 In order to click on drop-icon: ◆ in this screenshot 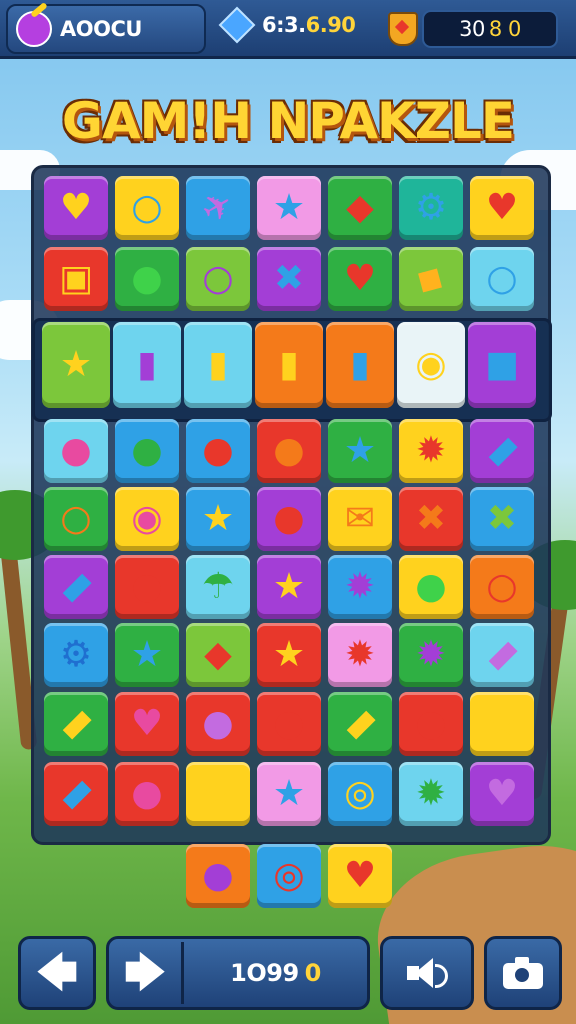, I will do `click(360, 207)`.